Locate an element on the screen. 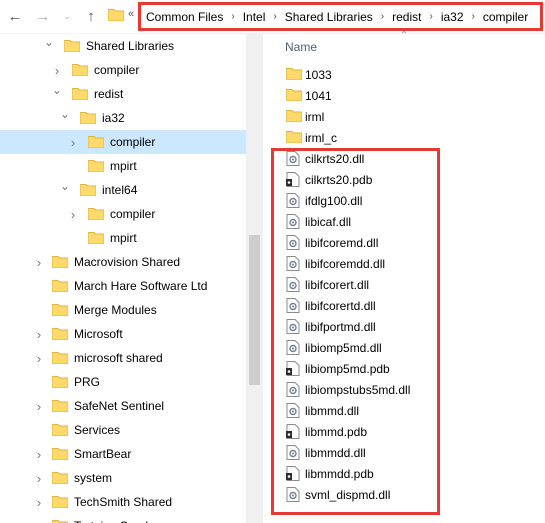  file-list-item: cilkrts20.dll is located at coordinates (411, 158).